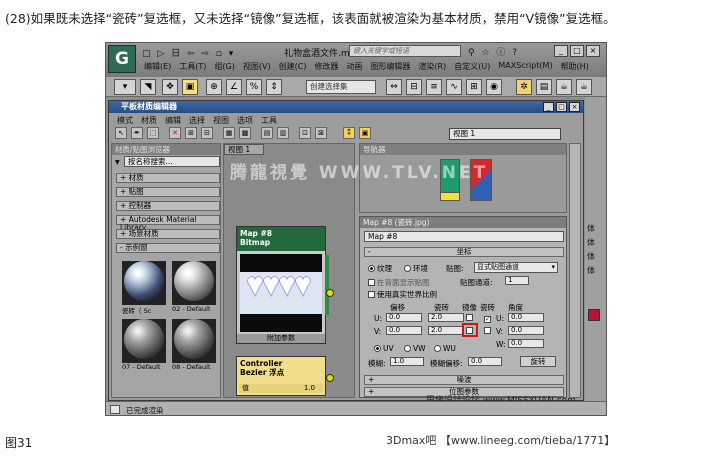  Describe the element at coordinates (267, 133) in the screenshot. I see `layout-all-icon: ▤` at that location.